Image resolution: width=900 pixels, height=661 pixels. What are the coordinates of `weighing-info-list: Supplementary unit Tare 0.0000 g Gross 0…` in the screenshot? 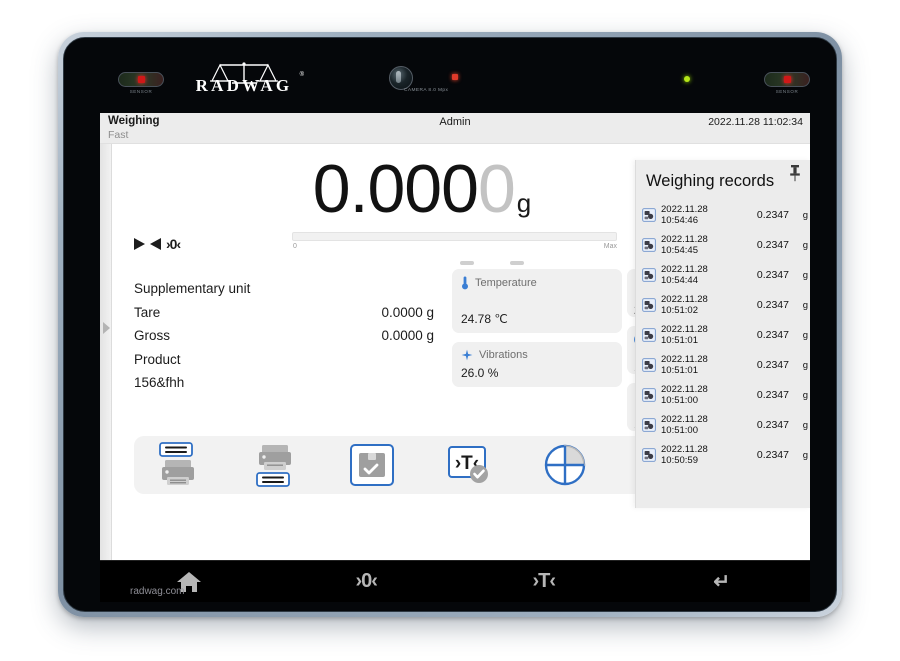 It's located at (284, 336).